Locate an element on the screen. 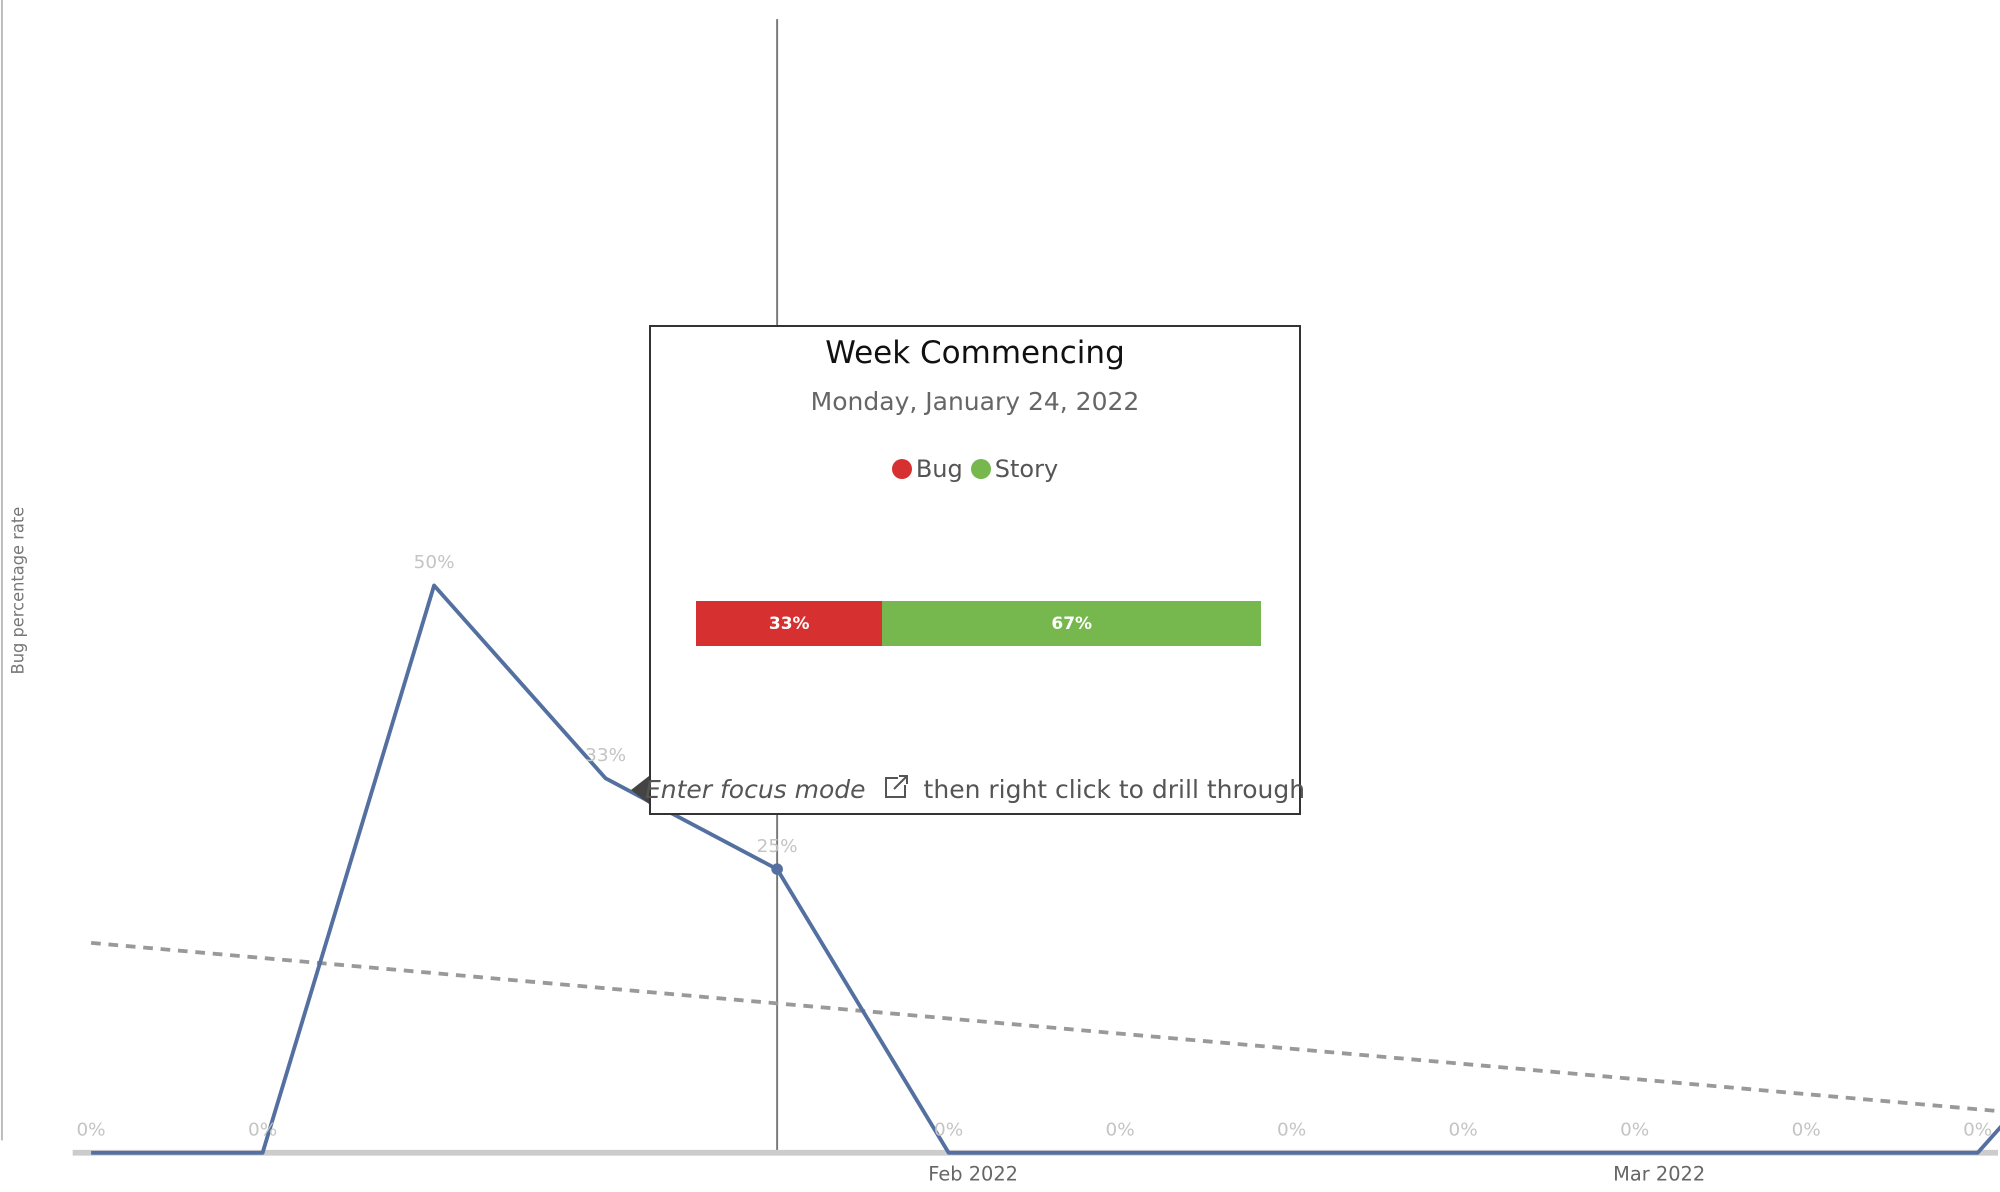 This screenshot has width=2000, height=1192. tooltip-title: Week Commencing is located at coordinates (975, 353).